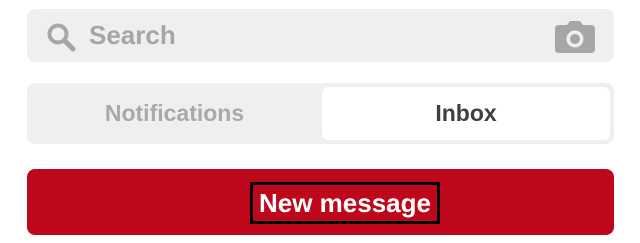 The height and width of the screenshot is (243, 640). I want to click on tab-inbox: Inbox, so click(466, 113).